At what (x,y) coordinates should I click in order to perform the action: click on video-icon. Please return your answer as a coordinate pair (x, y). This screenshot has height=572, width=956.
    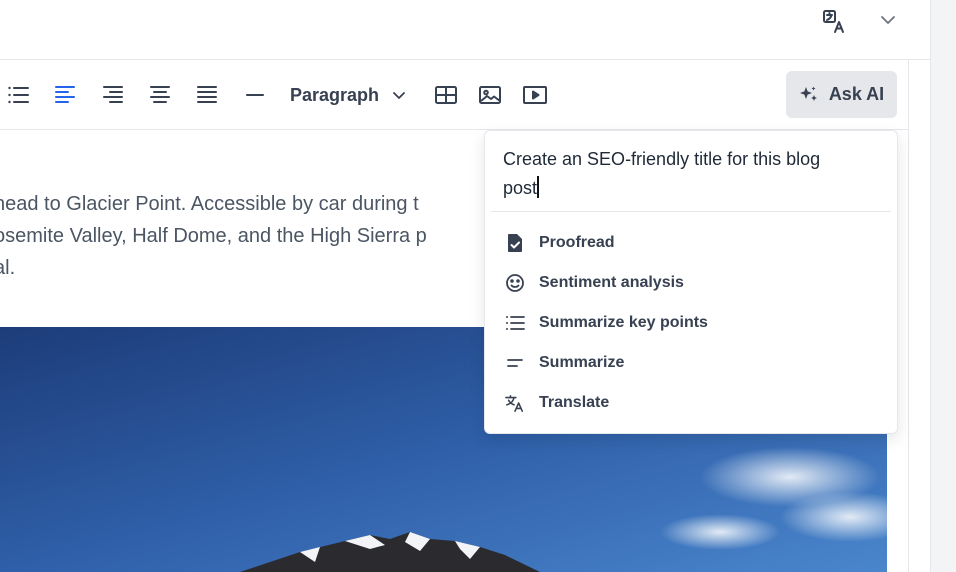
    Looking at the image, I should click on (535, 95).